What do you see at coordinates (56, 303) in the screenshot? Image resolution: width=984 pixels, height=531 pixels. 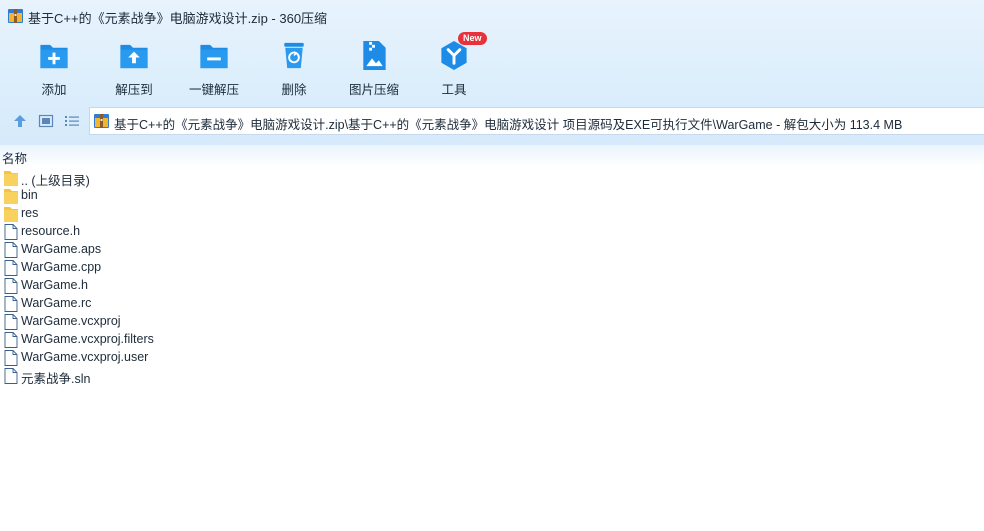 I see `file-name: WarGame.rc` at bounding box center [56, 303].